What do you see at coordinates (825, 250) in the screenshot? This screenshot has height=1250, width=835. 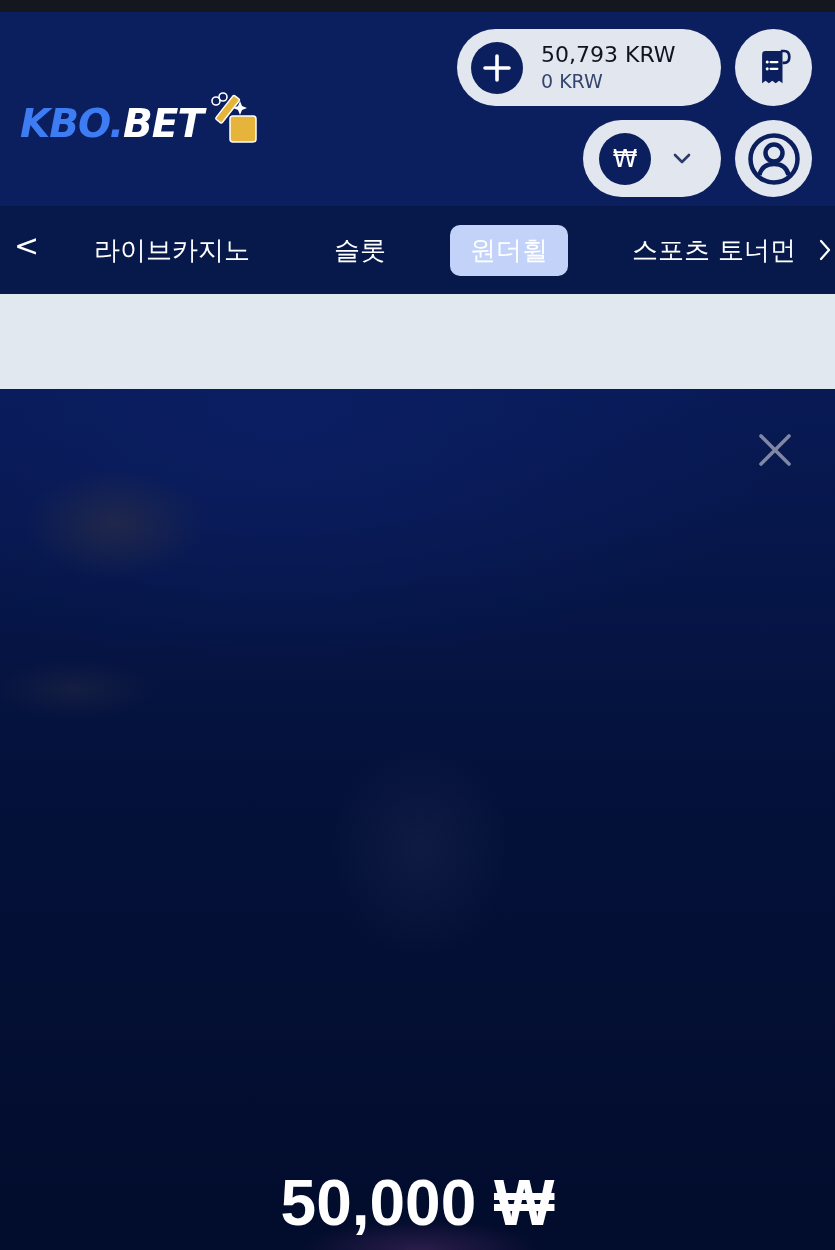 I see `chevron-right-icon` at bounding box center [825, 250].